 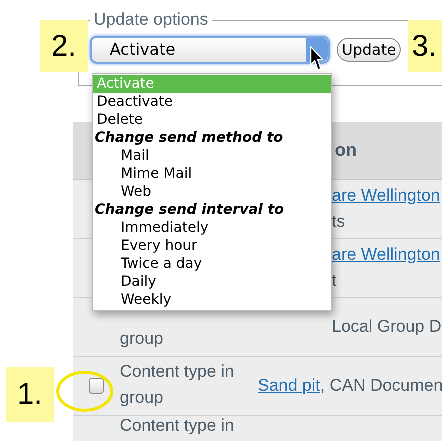 I want to click on table-cell-text: t, so click(x=335, y=281).